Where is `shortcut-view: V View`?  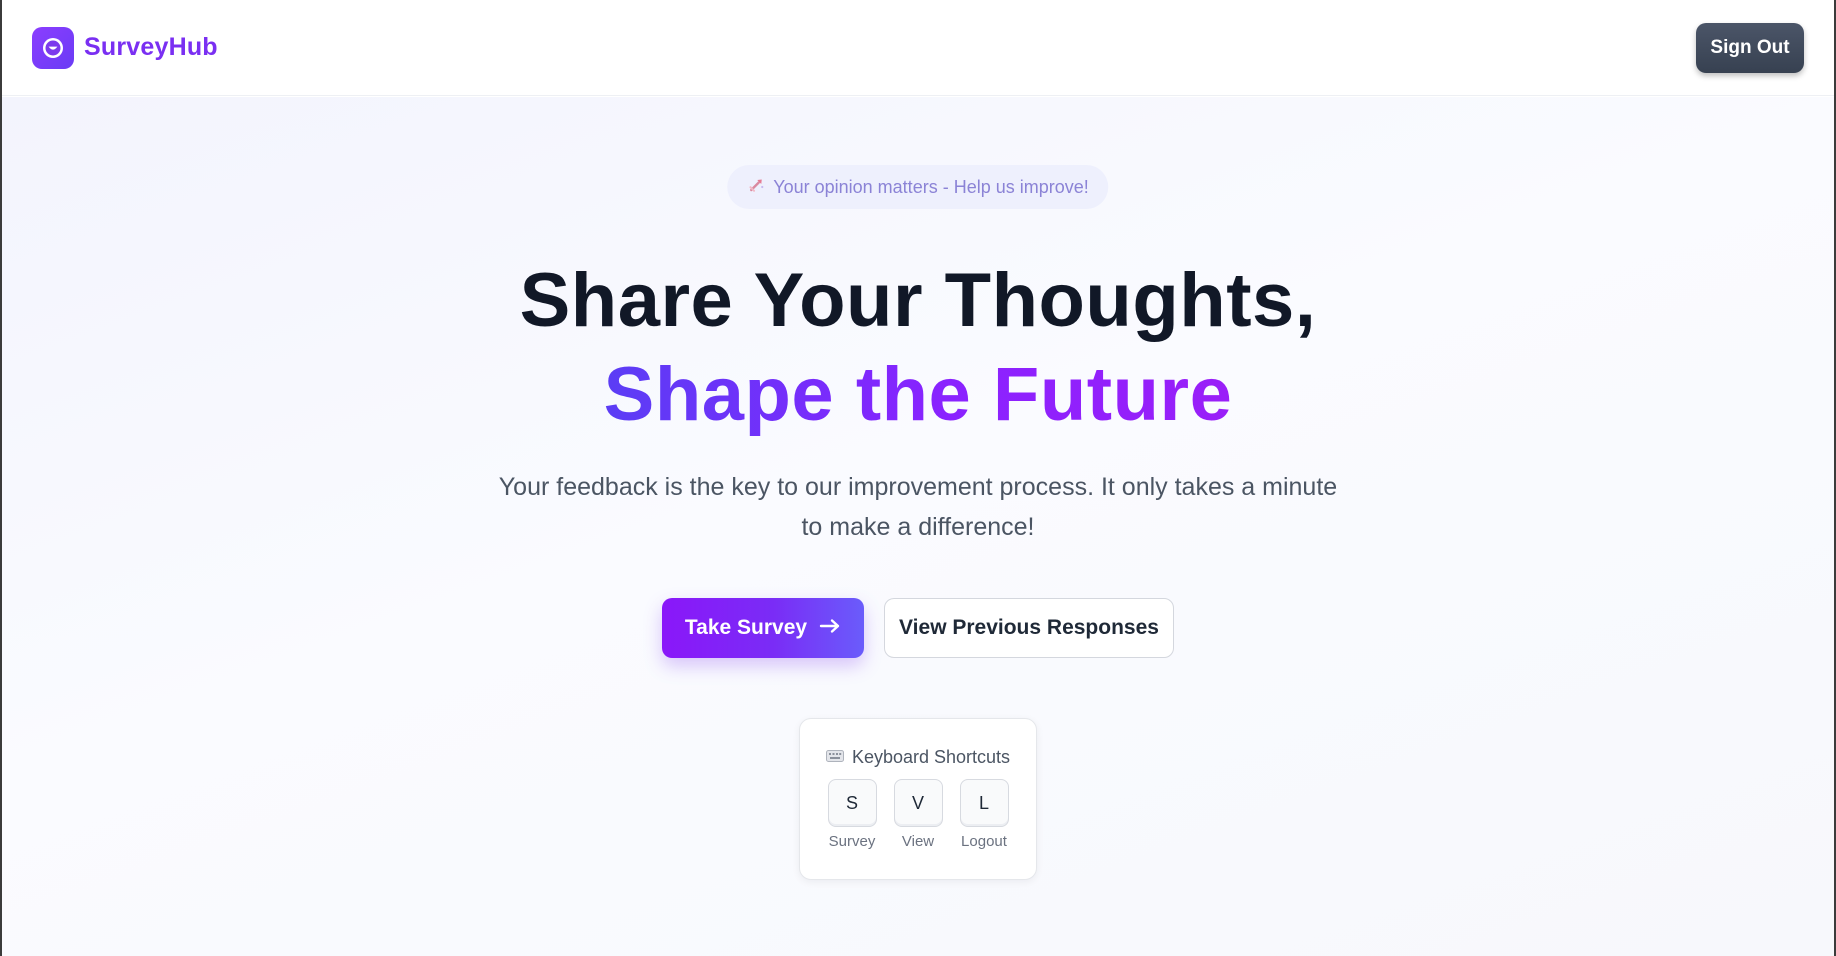 shortcut-view: V View is located at coordinates (918, 814).